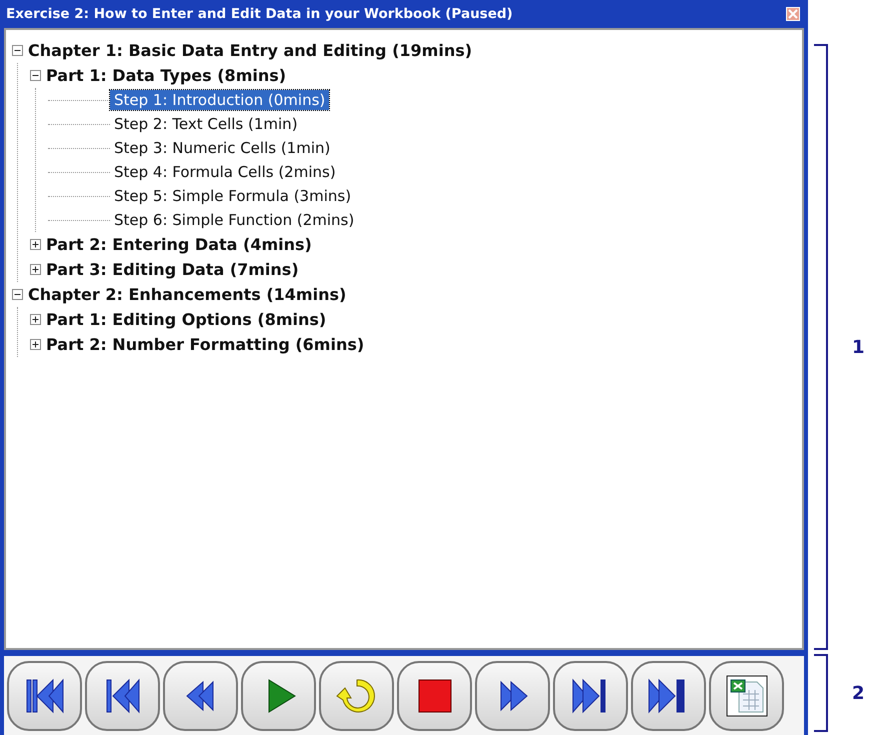  Describe the element at coordinates (166, 76) in the screenshot. I see `tree-item: Part 1: Data Types (8mins)` at that location.